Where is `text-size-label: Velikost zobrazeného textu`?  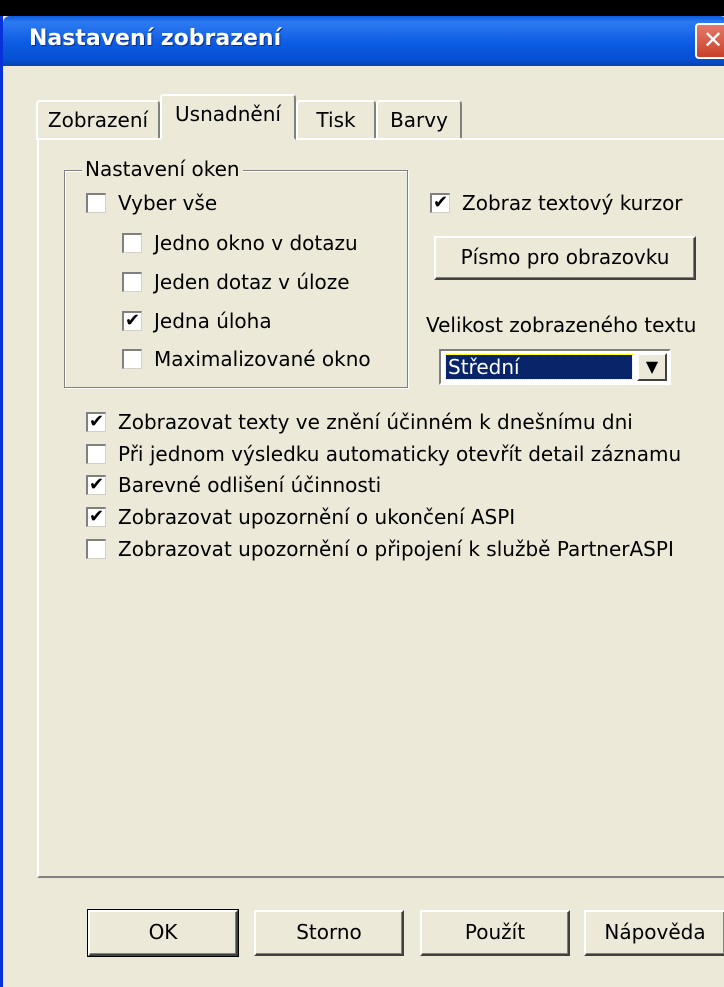
text-size-label: Velikost zobrazeného textu is located at coordinates (561, 325).